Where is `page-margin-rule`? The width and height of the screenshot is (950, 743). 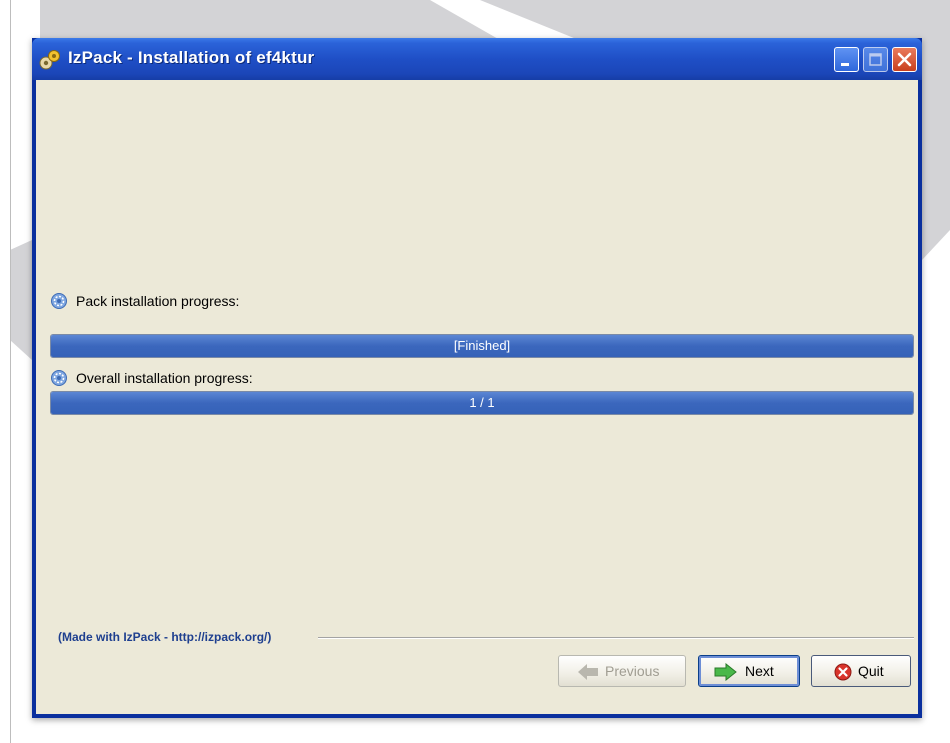 page-margin-rule is located at coordinates (10, 371).